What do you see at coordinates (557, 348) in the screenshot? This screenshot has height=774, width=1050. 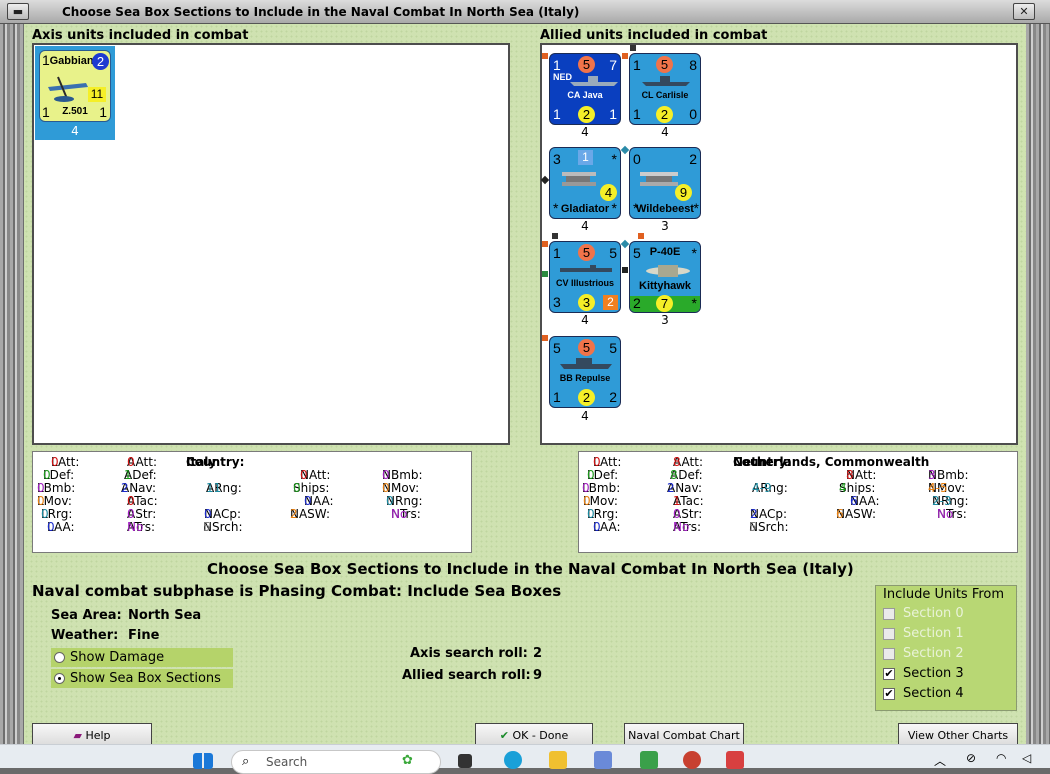 I see `unit-tl: 5` at bounding box center [557, 348].